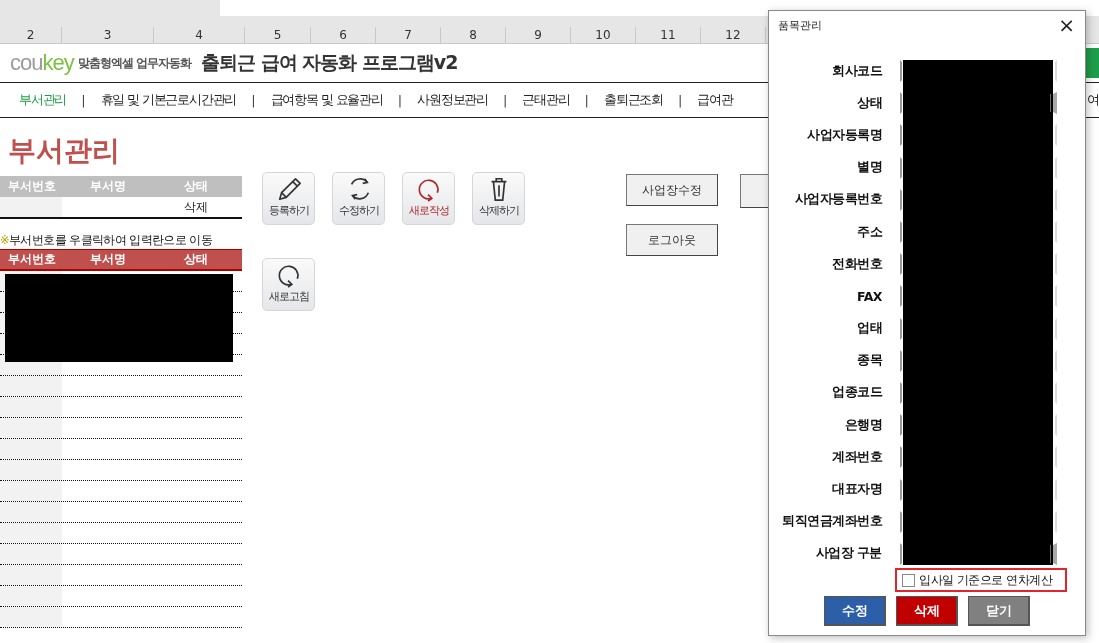  What do you see at coordinates (408, 35) in the screenshot?
I see `column-header: 7` at bounding box center [408, 35].